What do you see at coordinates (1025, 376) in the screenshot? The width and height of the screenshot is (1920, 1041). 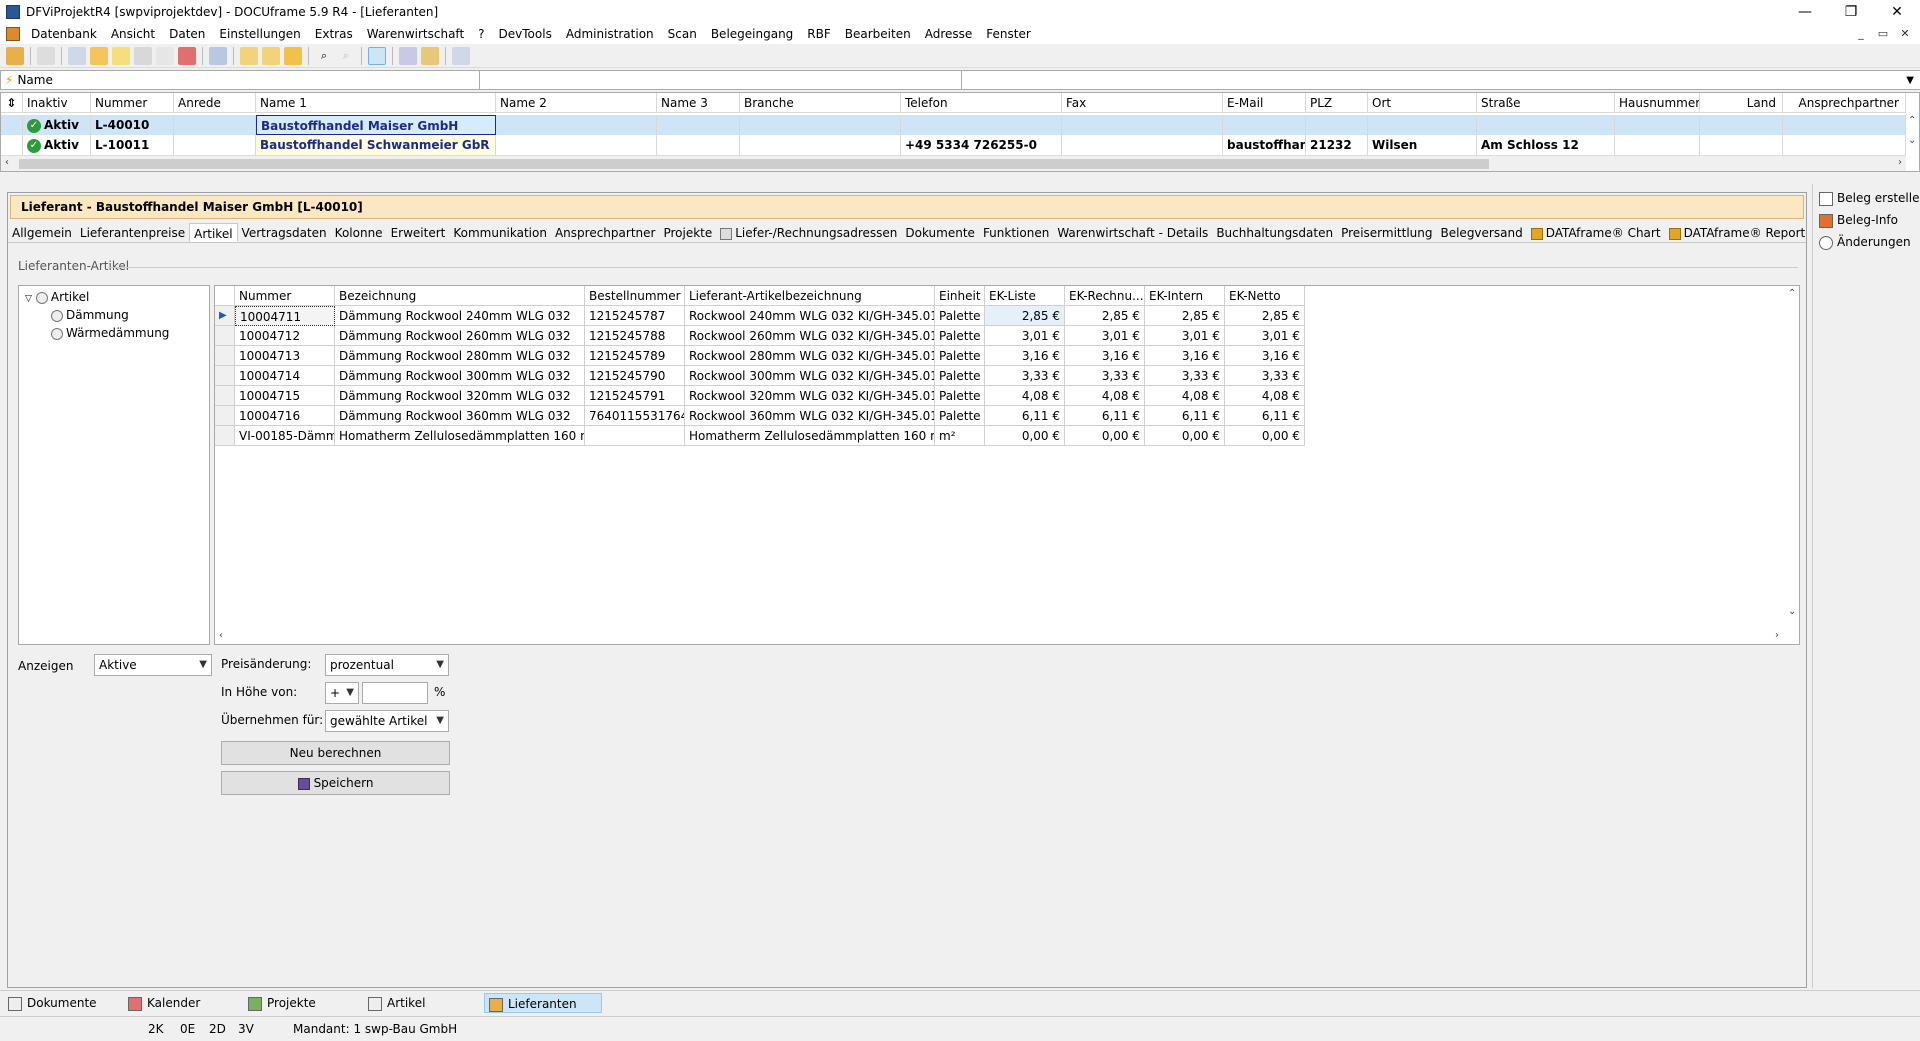 I see `ek-liste-cell: 3,33 €` at bounding box center [1025, 376].